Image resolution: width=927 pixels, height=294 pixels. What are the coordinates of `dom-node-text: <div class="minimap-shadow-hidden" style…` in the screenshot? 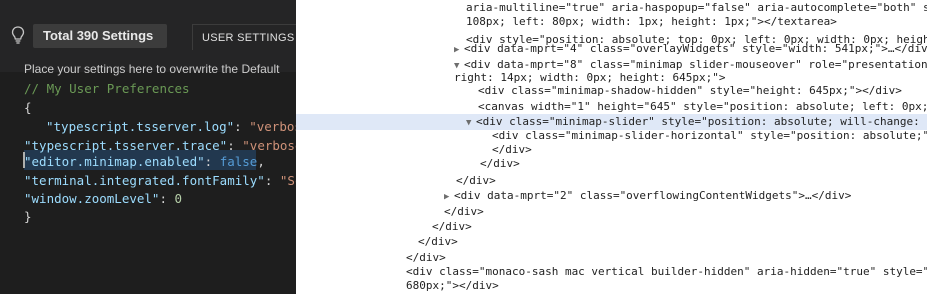 It's located at (690, 90).